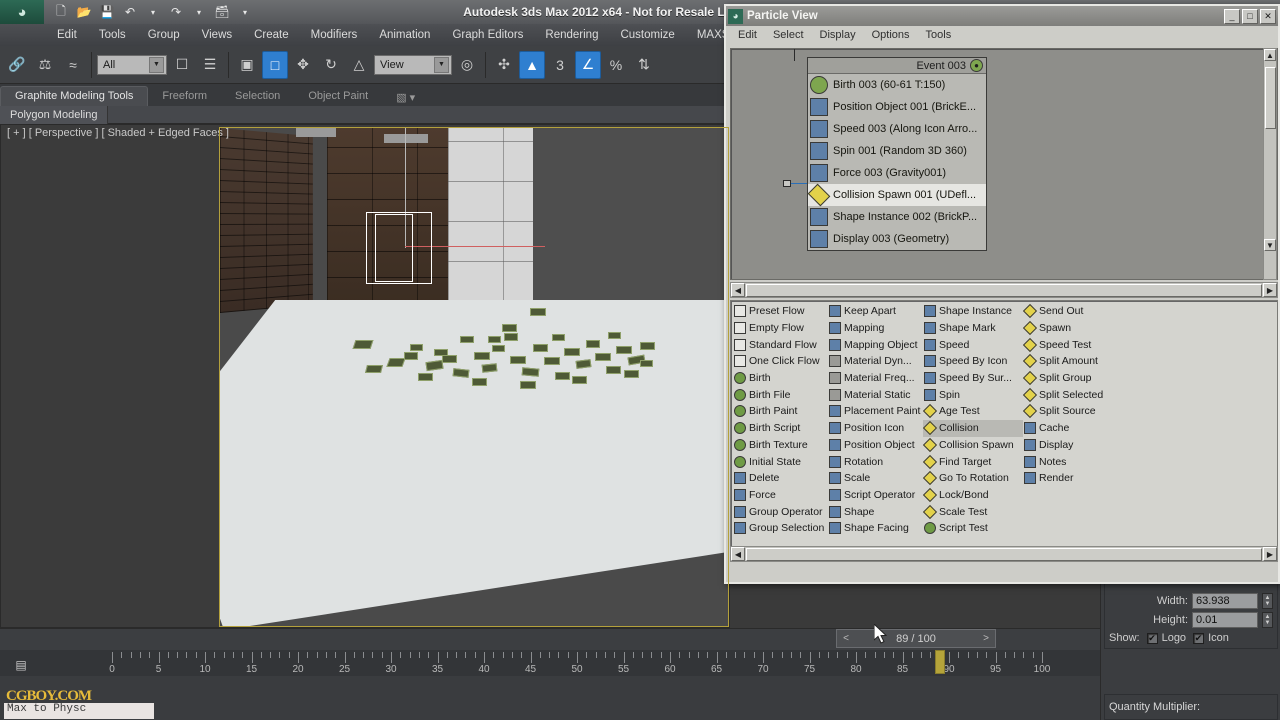 Image resolution: width=1280 pixels, height=720 pixels. Describe the element at coordinates (875, 428) in the screenshot. I see `depot-item: Position Icon` at that location.